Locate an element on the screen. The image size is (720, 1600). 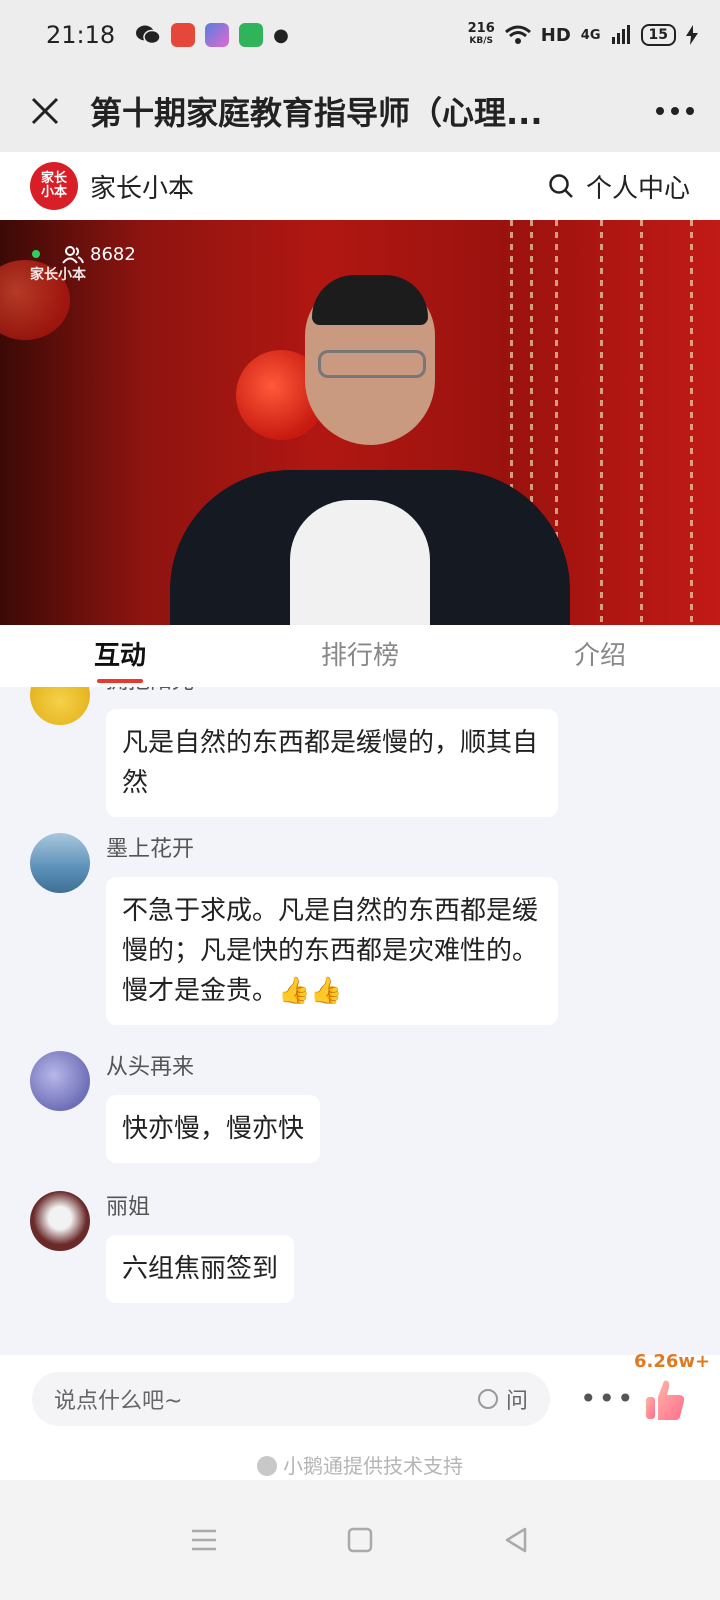
shop-name: 家长小本 is located at coordinates (142, 186).